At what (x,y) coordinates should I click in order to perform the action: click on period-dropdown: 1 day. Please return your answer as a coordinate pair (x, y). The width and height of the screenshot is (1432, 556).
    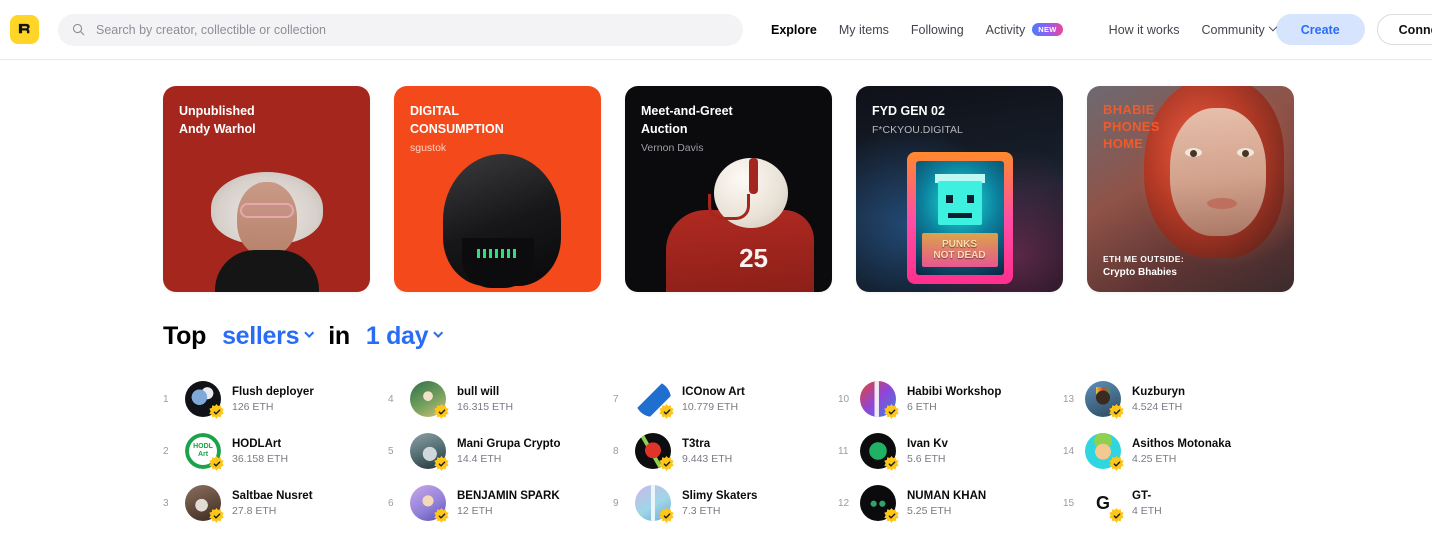
    Looking at the image, I should click on (404, 336).